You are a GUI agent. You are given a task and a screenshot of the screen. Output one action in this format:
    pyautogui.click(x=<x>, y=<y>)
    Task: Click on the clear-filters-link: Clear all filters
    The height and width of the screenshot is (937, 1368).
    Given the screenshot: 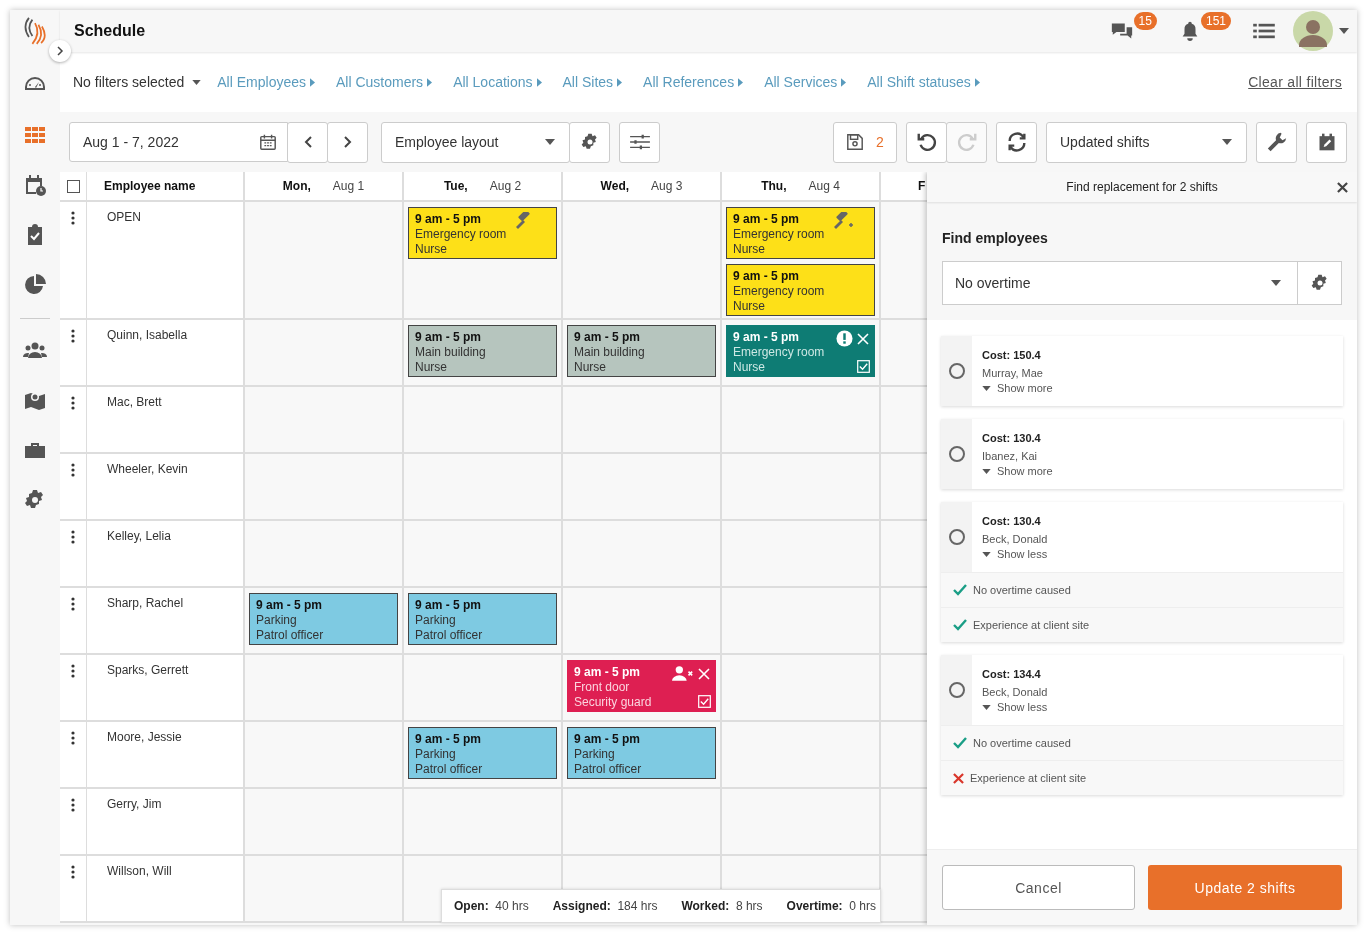 What is the action you would take?
    pyautogui.click(x=1295, y=82)
    